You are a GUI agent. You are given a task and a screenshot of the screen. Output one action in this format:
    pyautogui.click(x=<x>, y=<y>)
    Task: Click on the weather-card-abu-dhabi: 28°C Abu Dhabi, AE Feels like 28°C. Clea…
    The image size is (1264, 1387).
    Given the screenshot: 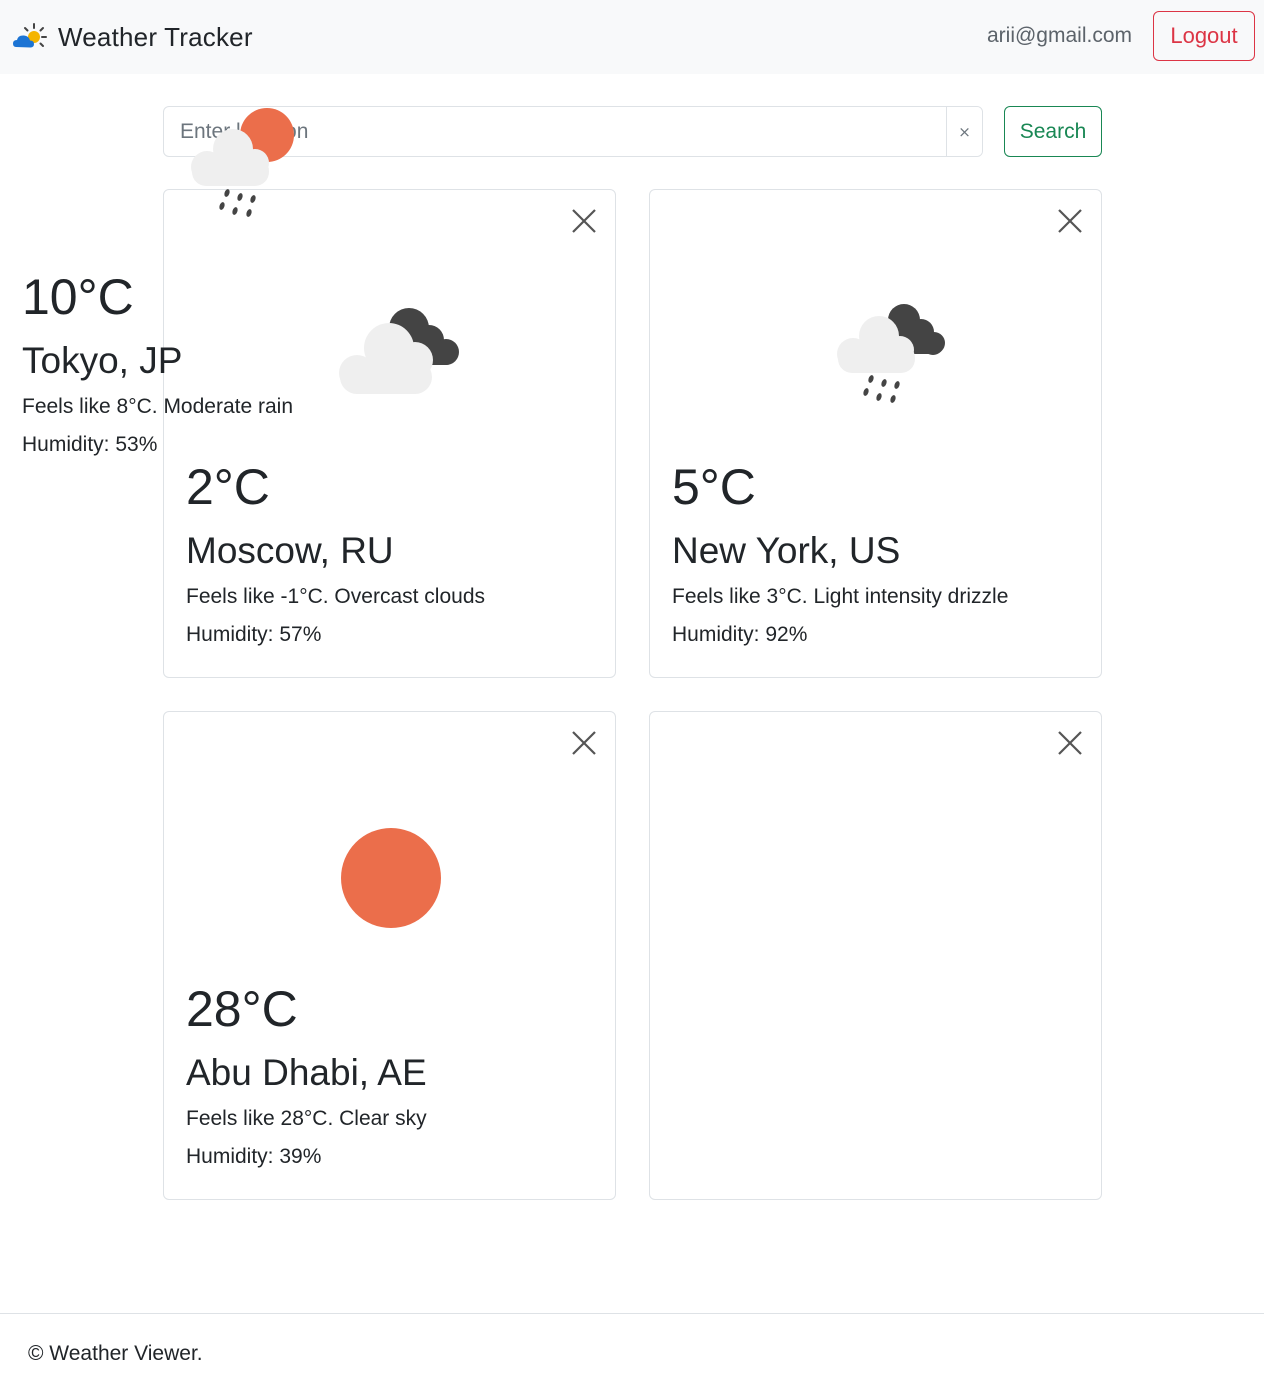 What is the action you would take?
    pyautogui.click(x=389, y=955)
    